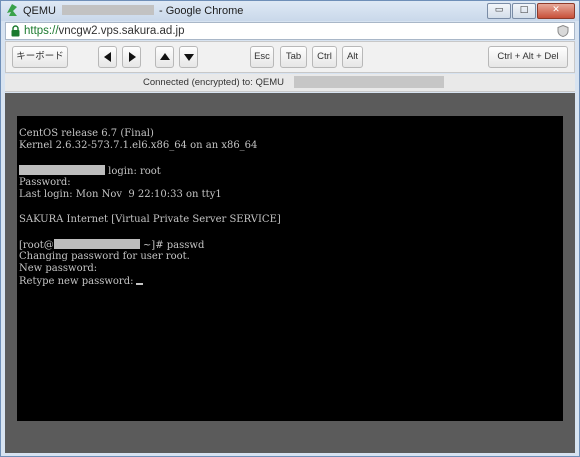 Image resolution: width=580 pixels, height=457 pixels. I want to click on window-title: QEMU - Google Chrome, so click(133, 11).